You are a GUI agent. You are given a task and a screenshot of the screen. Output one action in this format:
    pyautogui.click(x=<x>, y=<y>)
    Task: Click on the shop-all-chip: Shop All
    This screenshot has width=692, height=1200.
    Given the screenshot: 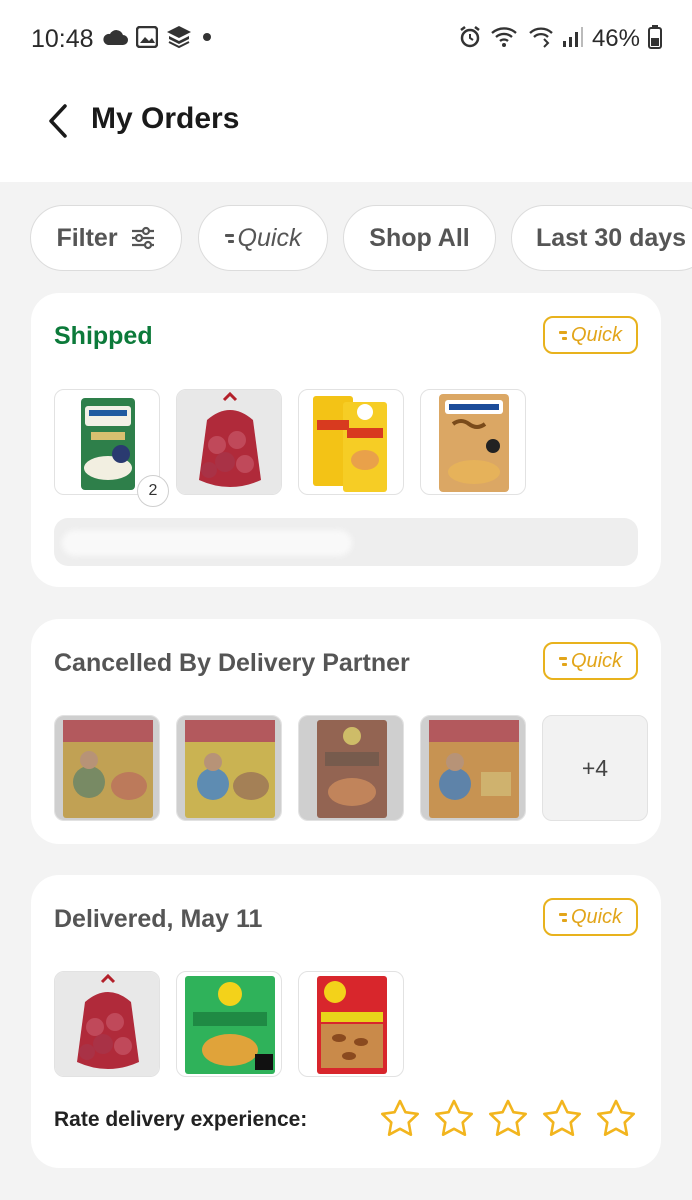 What is the action you would take?
    pyautogui.click(x=419, y=238)
    